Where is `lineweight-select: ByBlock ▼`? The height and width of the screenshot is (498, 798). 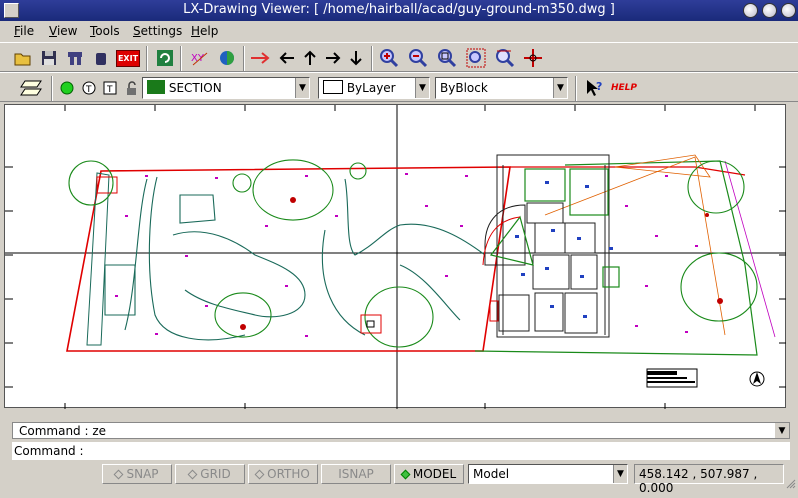 lineweight-select: ByBlock ▼ is located at coordinates (501, 88).